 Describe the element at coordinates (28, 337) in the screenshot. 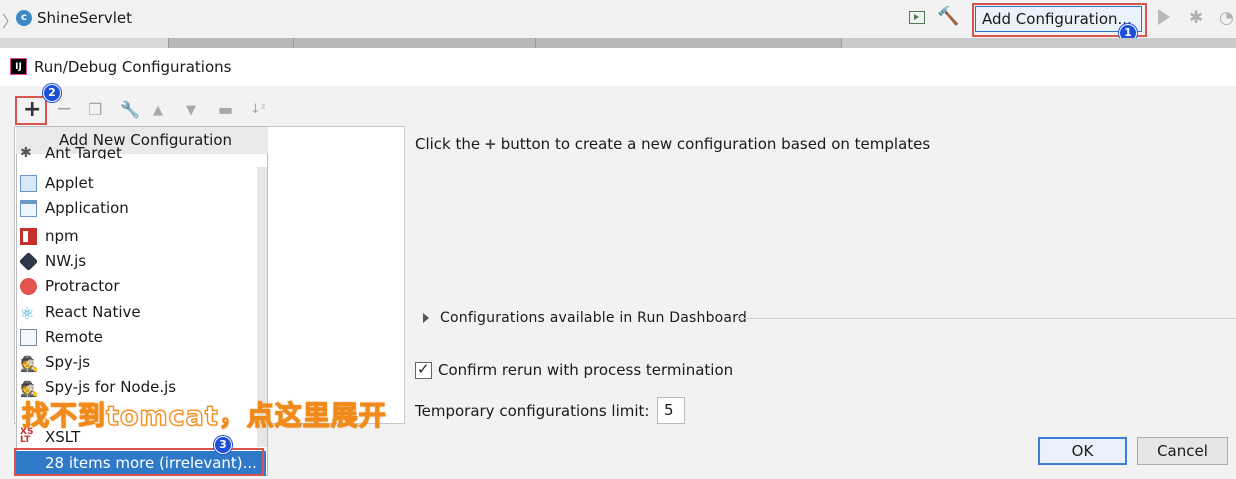

I see `remote-icon` at that location.